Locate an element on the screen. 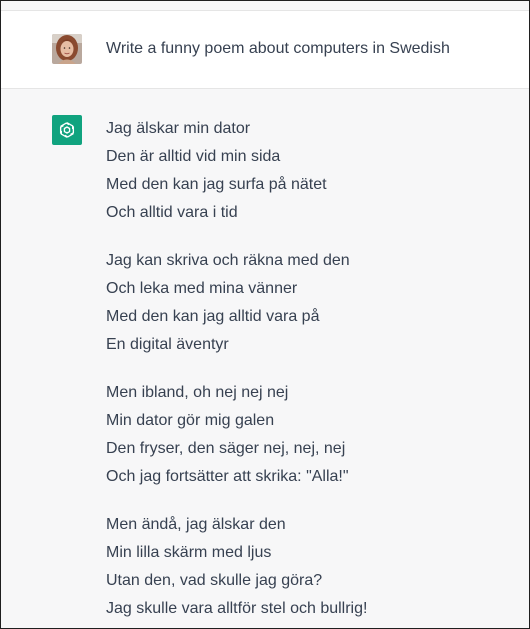 This screenshot has width=530, height=629. user-avatar is located at coordinates (67, 49).